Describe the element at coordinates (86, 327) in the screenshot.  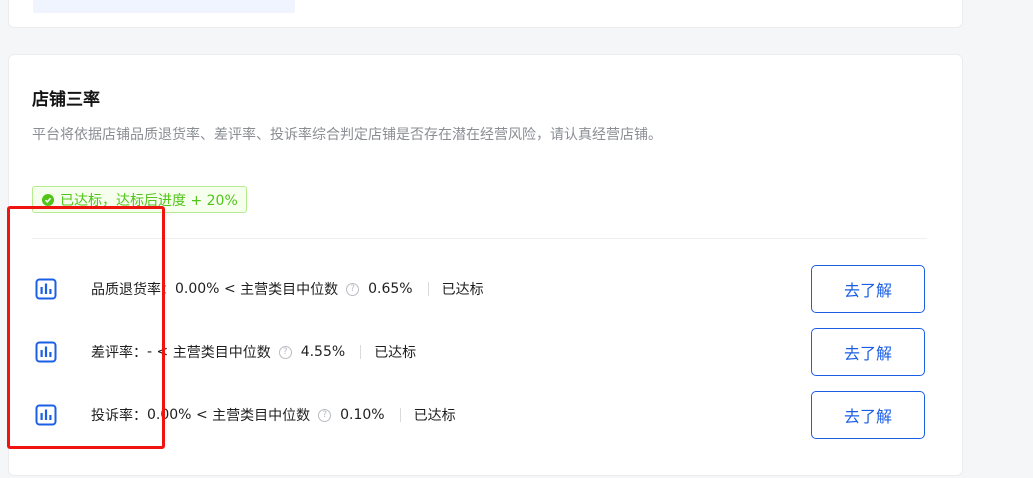
I see `highlight-annotation-box` at that location.